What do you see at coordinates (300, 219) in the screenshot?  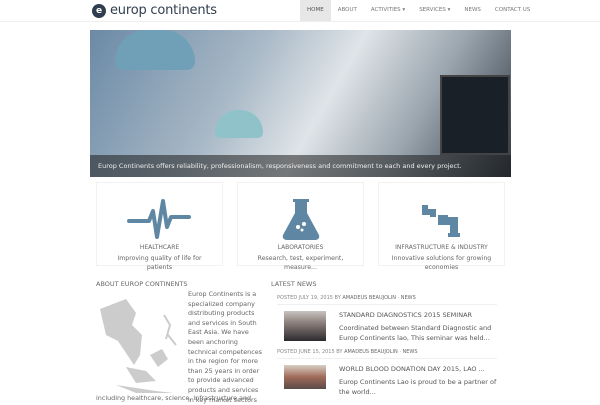 I see `flask-icon` at bounding box center [300, 219].